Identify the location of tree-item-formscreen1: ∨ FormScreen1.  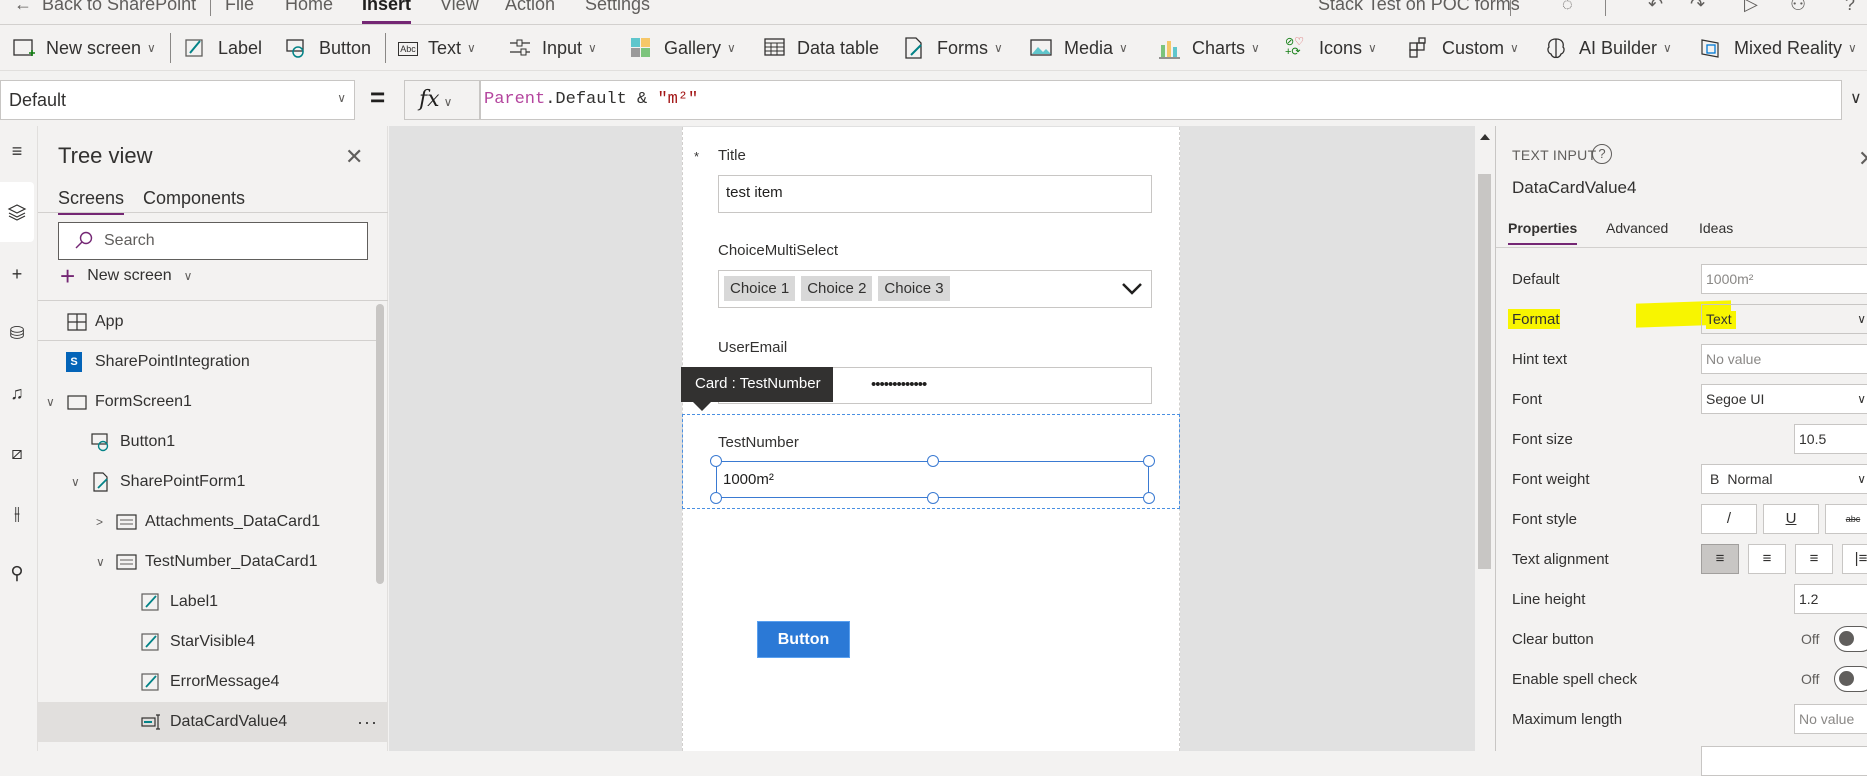
(213, 402).